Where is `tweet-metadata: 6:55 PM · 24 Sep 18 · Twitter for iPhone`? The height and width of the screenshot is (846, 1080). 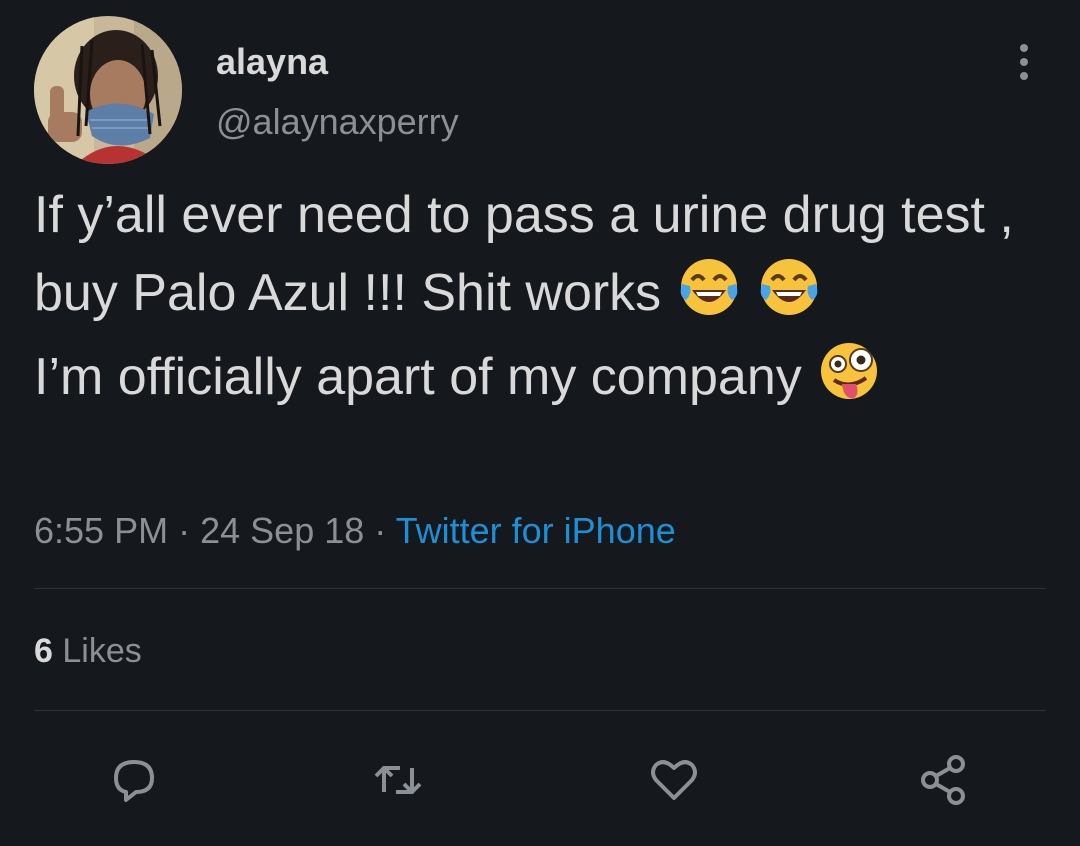 tweet-metadata: 6:55 PM · 24 Sep 18 · Twitter for iPhone is located at coordinates (355, 531).